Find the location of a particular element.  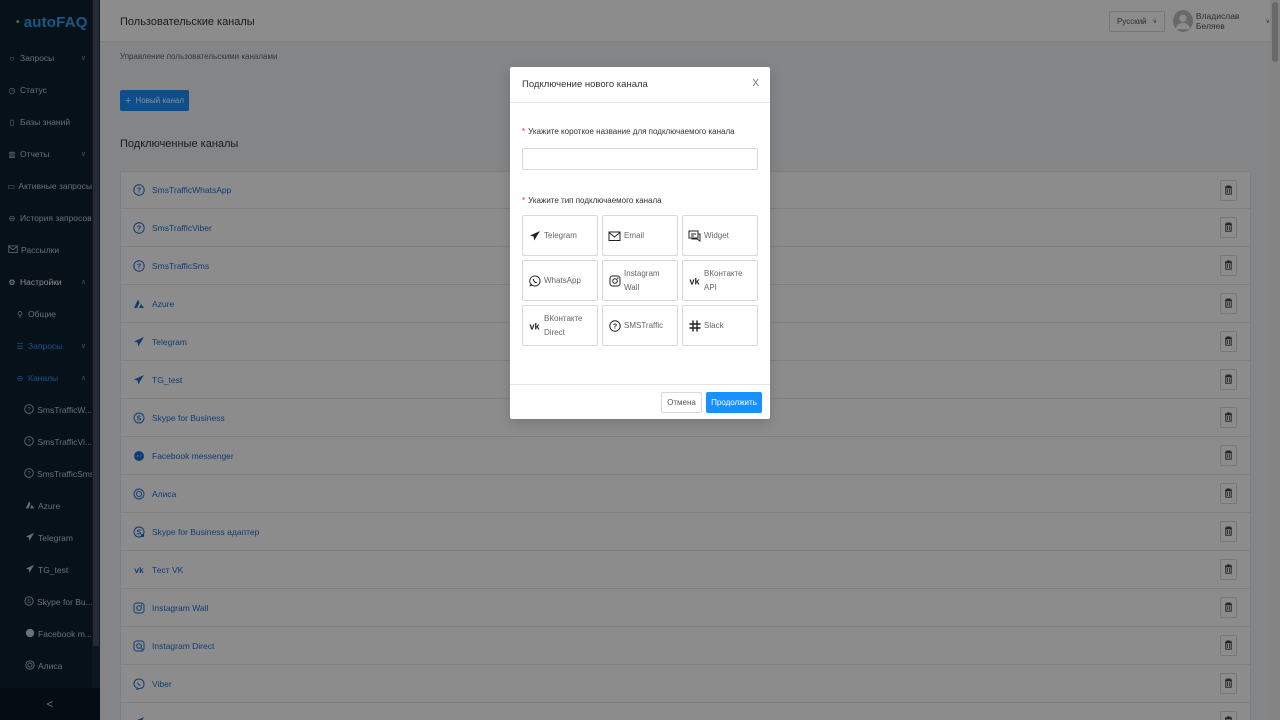

channel-type-option: Slack is located at coordinates (720, 325).